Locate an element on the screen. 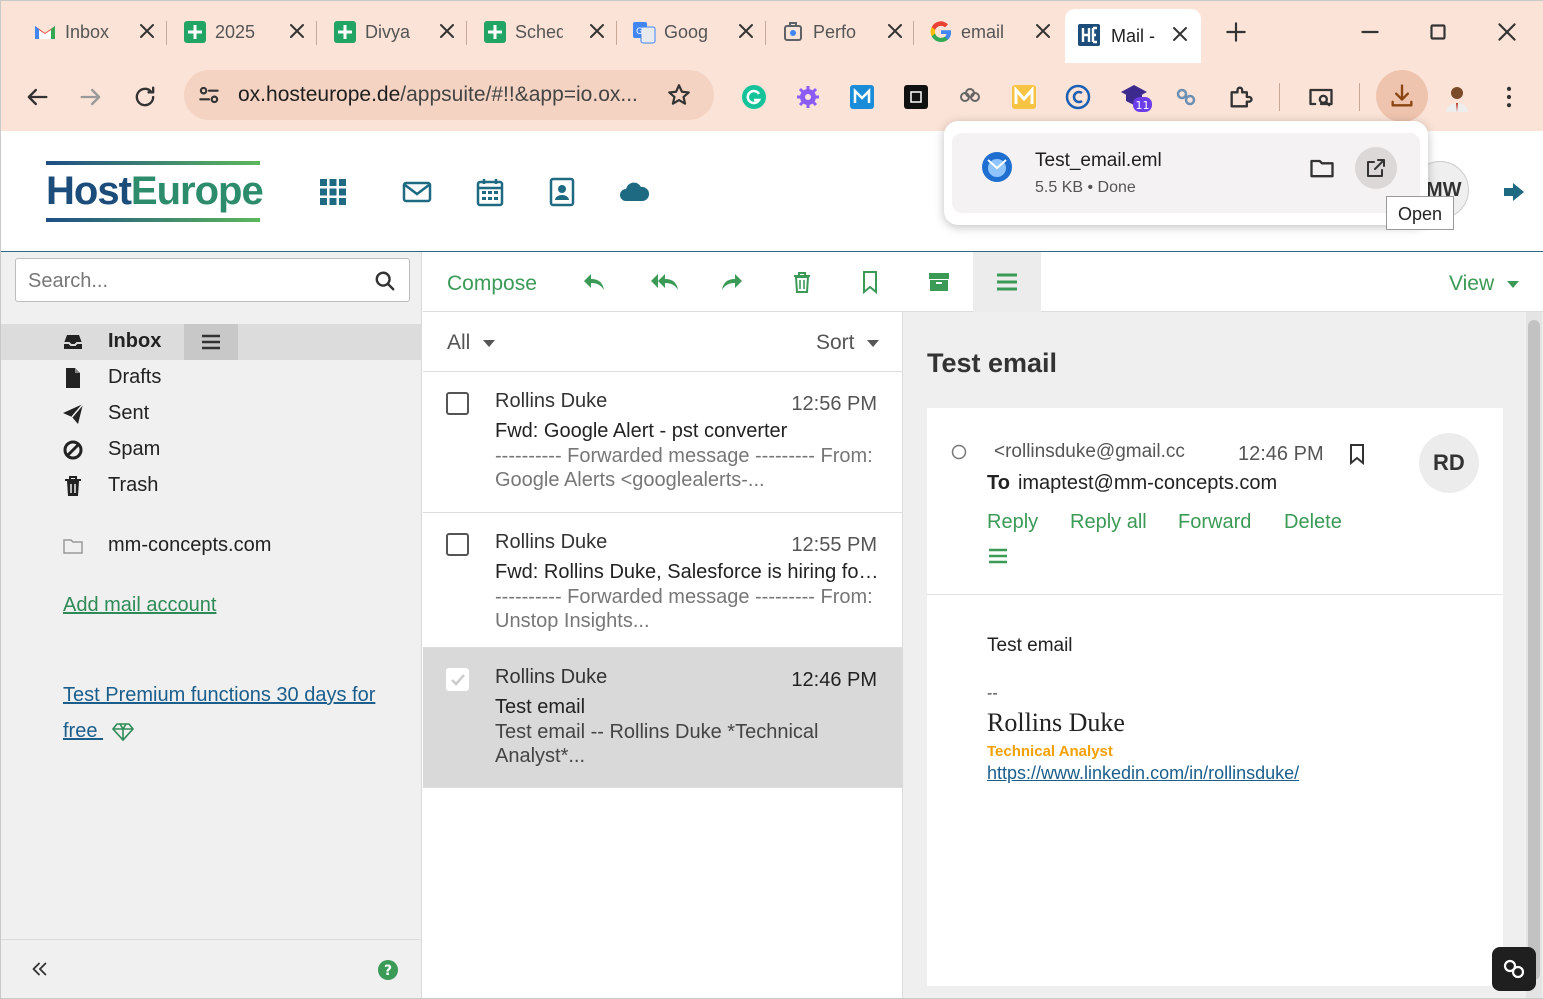 This screenshot has width=1543, height=999. forward-icon is located at coordinates (91, 97).